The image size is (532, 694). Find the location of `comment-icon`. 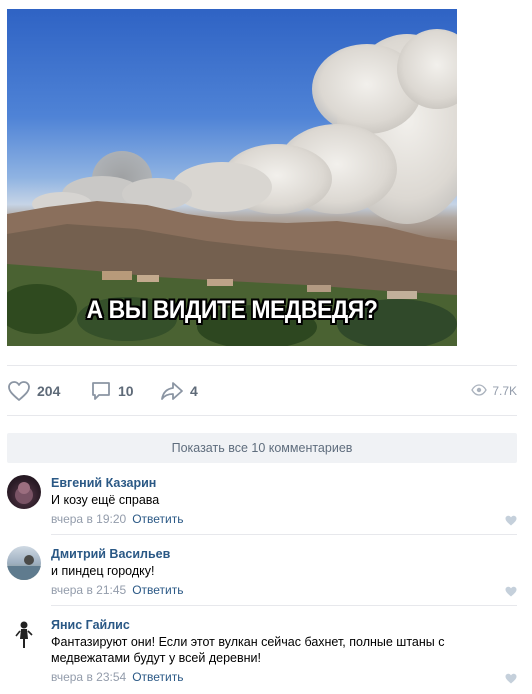

comment-icon is located at coordinates (101, 391).